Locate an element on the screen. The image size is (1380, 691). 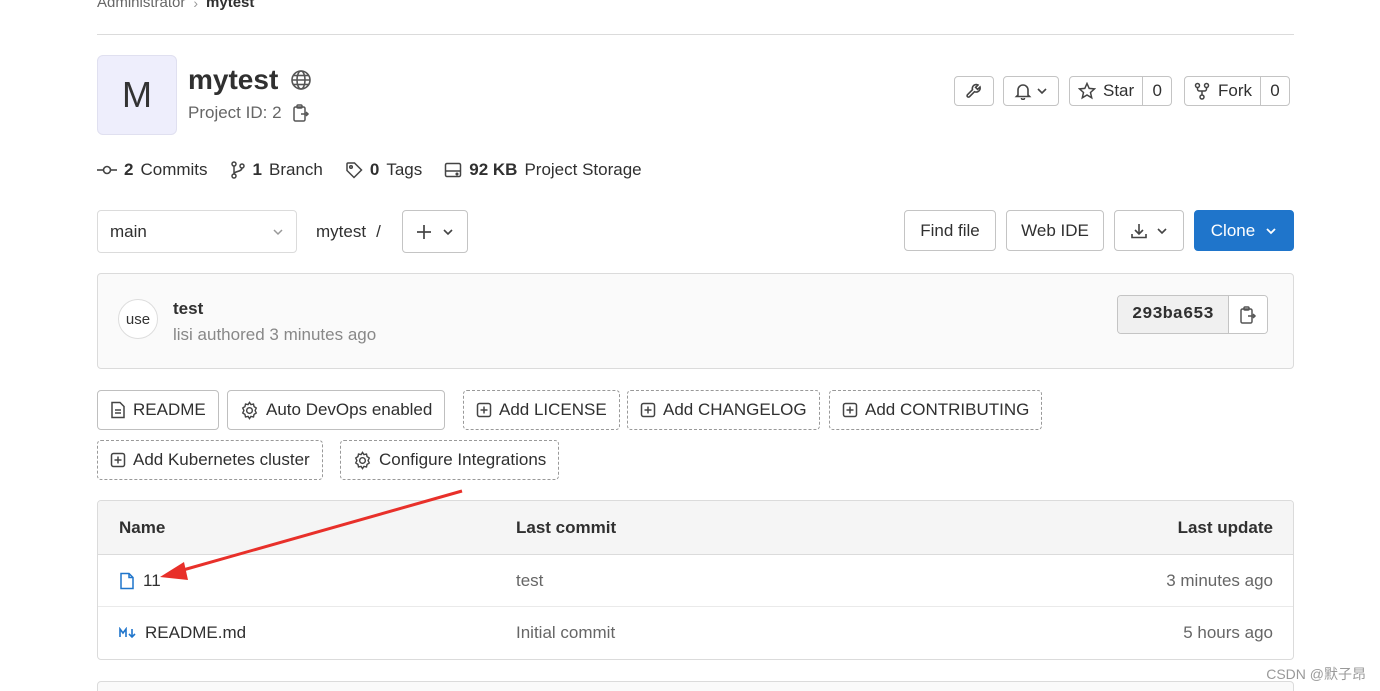
project-title-row: mytest is located at coordinates (250, 80).